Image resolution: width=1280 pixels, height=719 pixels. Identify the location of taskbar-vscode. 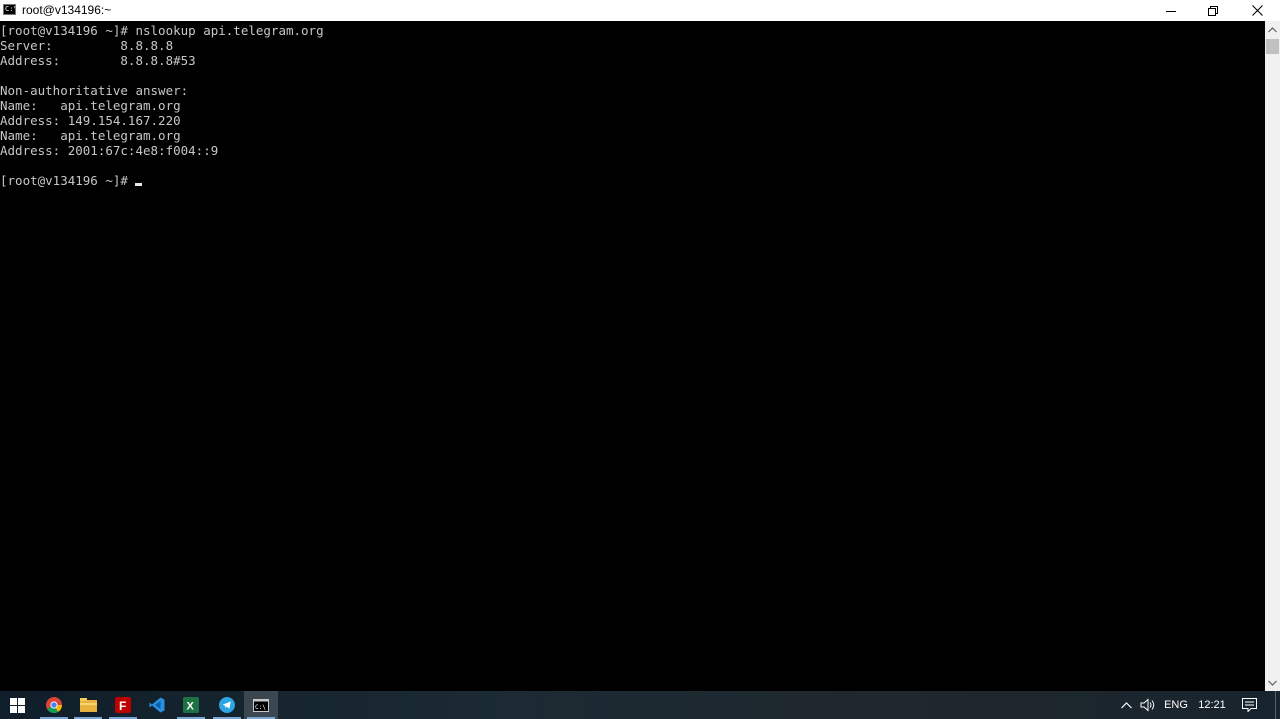
(157, 705).